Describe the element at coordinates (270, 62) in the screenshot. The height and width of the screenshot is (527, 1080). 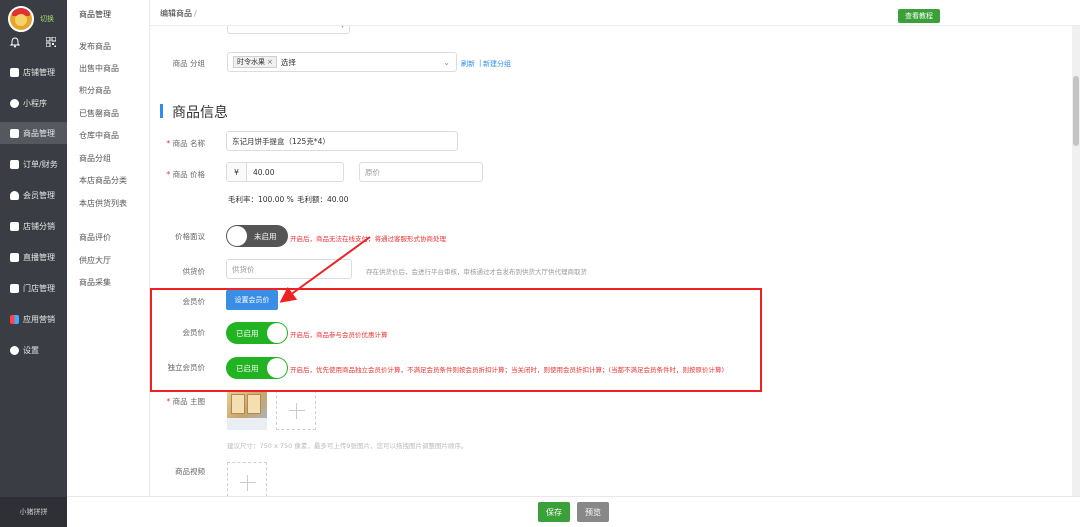
I see `tag-remove-icon: ×` at that location.